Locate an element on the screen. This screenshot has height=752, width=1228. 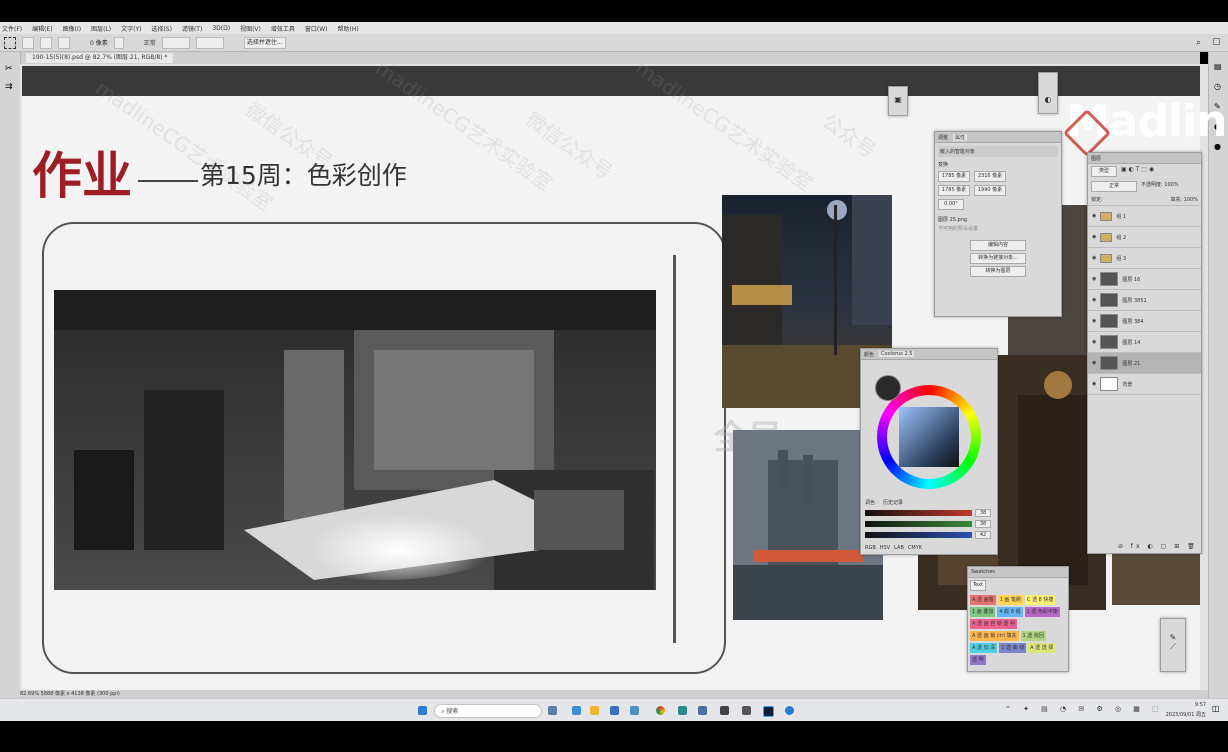
new-selection-icon is located at coordinates (28, 42).